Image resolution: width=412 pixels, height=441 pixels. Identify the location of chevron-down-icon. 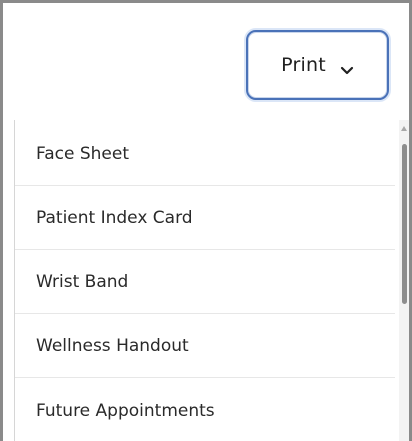
(347, 67).